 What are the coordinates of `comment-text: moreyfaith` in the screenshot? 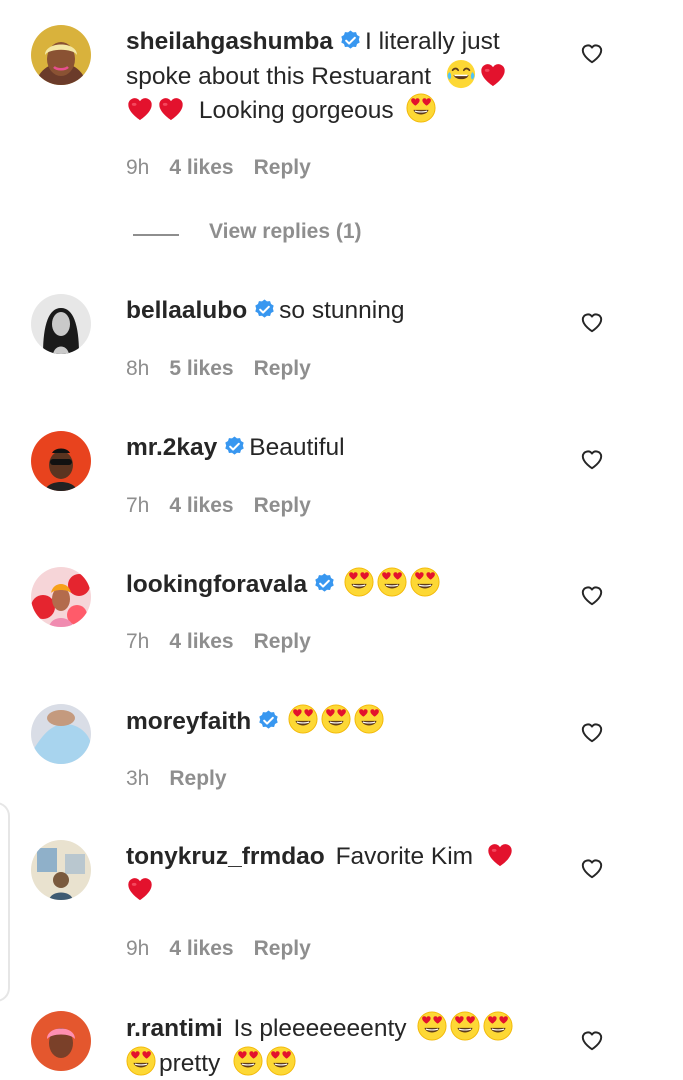 It's located at (336, 721).